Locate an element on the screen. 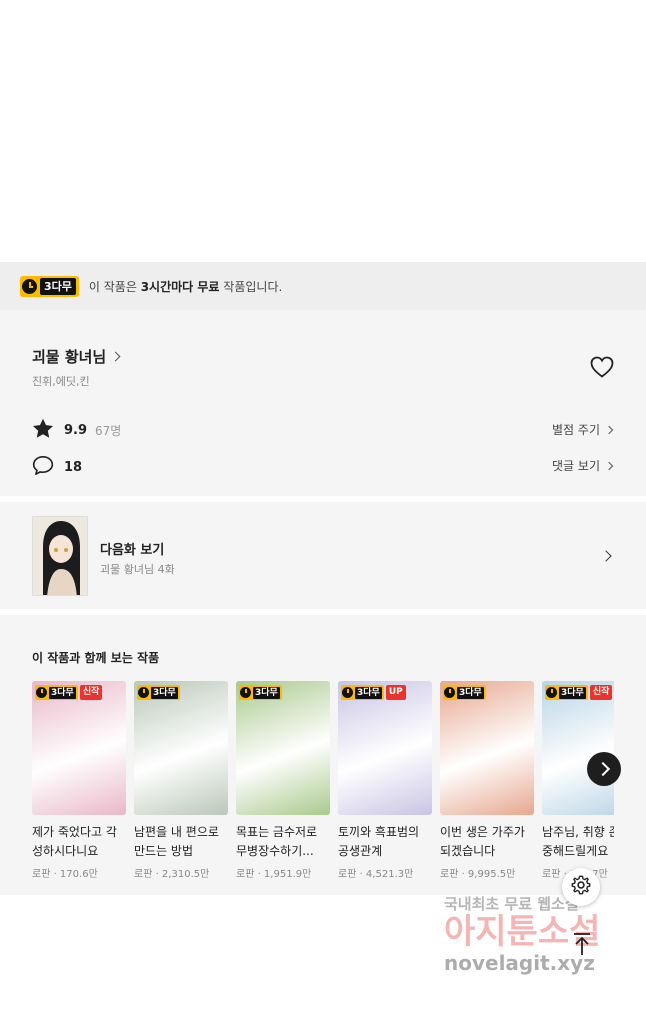  recommendation-item: 3다무 UP 토끼와 흑표범의 공생관계로판 · 4,521.3만 is located at coordinates (385, 780).